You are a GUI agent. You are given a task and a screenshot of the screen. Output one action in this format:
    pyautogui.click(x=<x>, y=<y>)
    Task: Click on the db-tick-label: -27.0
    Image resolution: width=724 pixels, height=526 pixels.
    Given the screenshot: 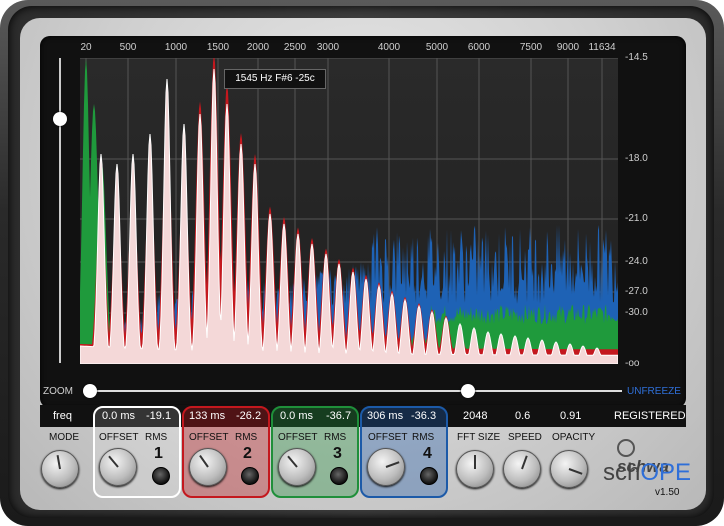 What is the action you would take?
    pyautogui.click(x=636, y=291)
    